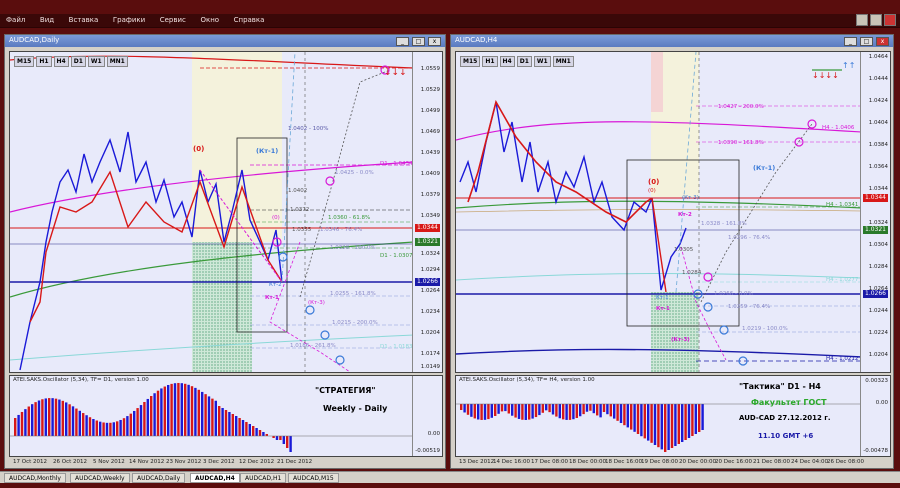 The image size is (900, 488). What do you see at coordinates (313, 478) in the screenshot?
I see `tab-m15: AUDCAD,M15` at bounding box center [313, 478].